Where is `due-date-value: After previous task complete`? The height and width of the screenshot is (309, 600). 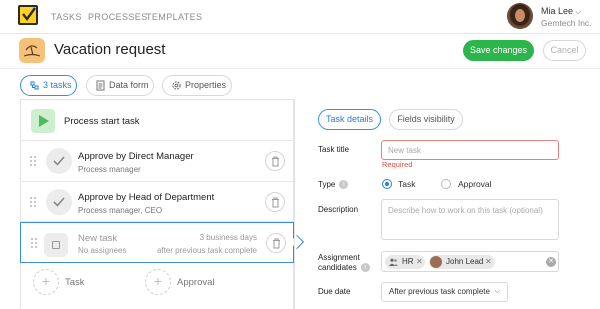 due-date-value: After previous task complete is located at coordinates (439, 291).